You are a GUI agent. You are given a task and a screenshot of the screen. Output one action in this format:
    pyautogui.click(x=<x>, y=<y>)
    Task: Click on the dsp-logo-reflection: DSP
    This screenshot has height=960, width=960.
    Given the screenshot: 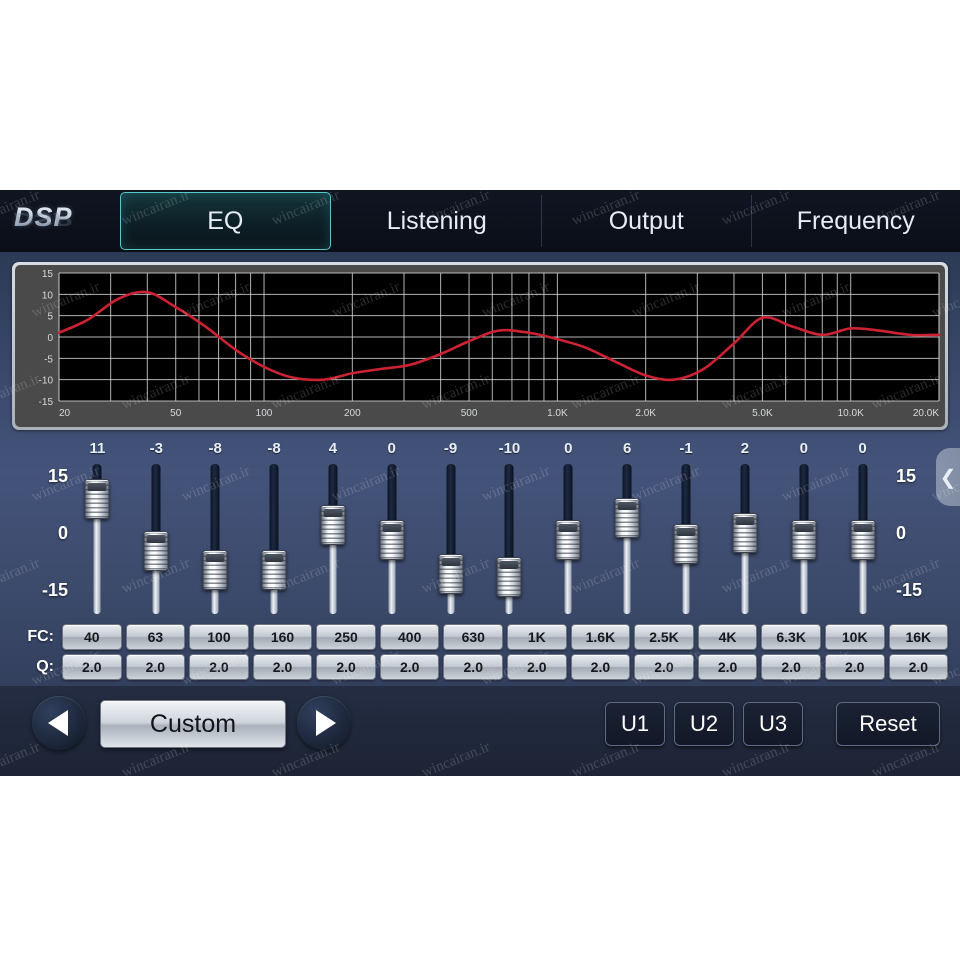 What is the action you would take?
    pyautogui.click(x=43, y=219)
    